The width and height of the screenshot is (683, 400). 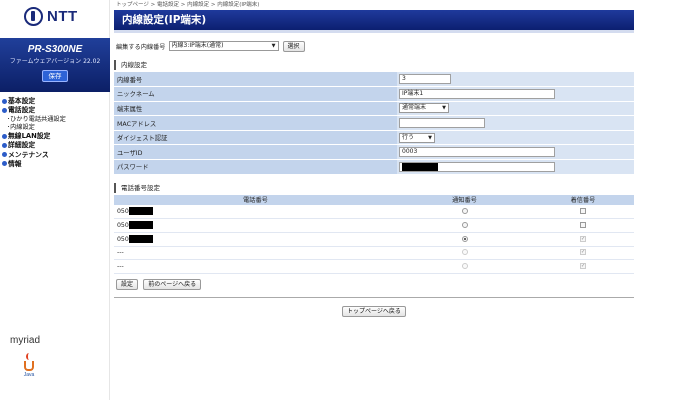 I want to click on table-header-row: 電話番号 通知番号 着信番号, so click(x=374, y=199).